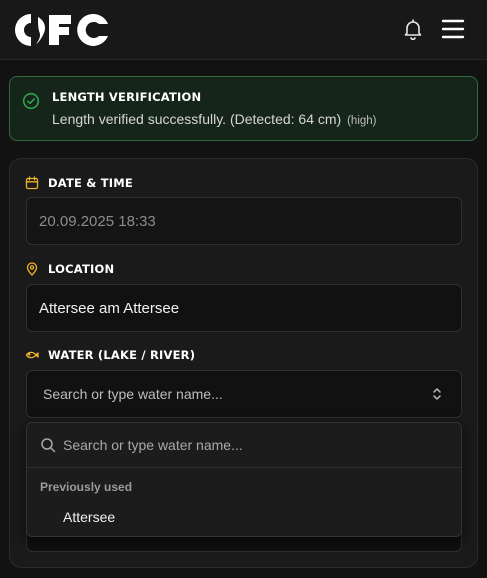  I want to click on water-label: WATER (LAKE / RIVER), so click(110, 355).